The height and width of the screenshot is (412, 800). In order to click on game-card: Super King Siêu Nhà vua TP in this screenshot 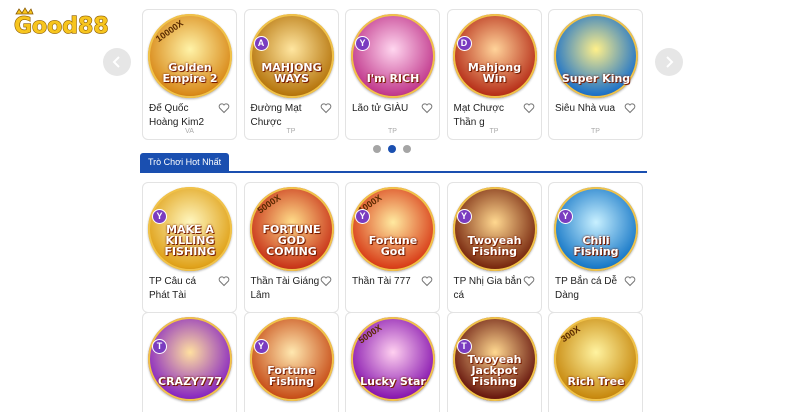, I will do `click(595, 74)`.